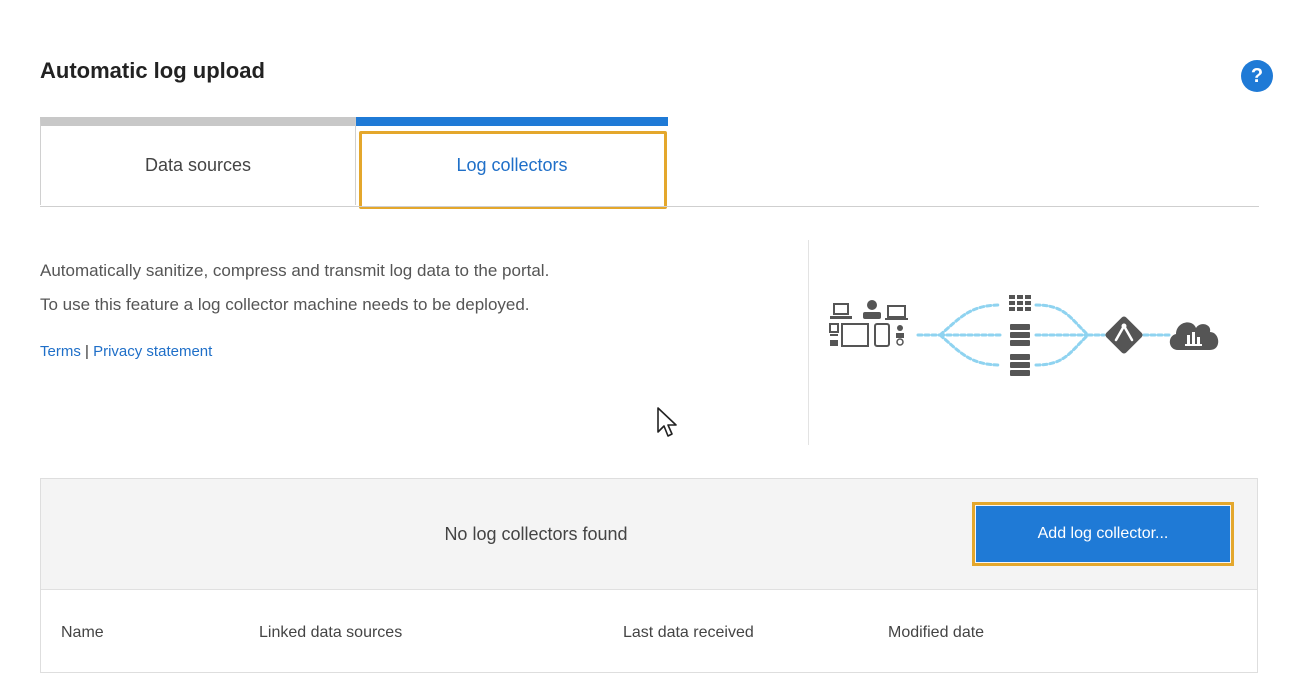  What do you see at coordinates (1257, 76) in the screenshot?
I see `question-mark-icon: ?` at bounding box center [1257, 76].